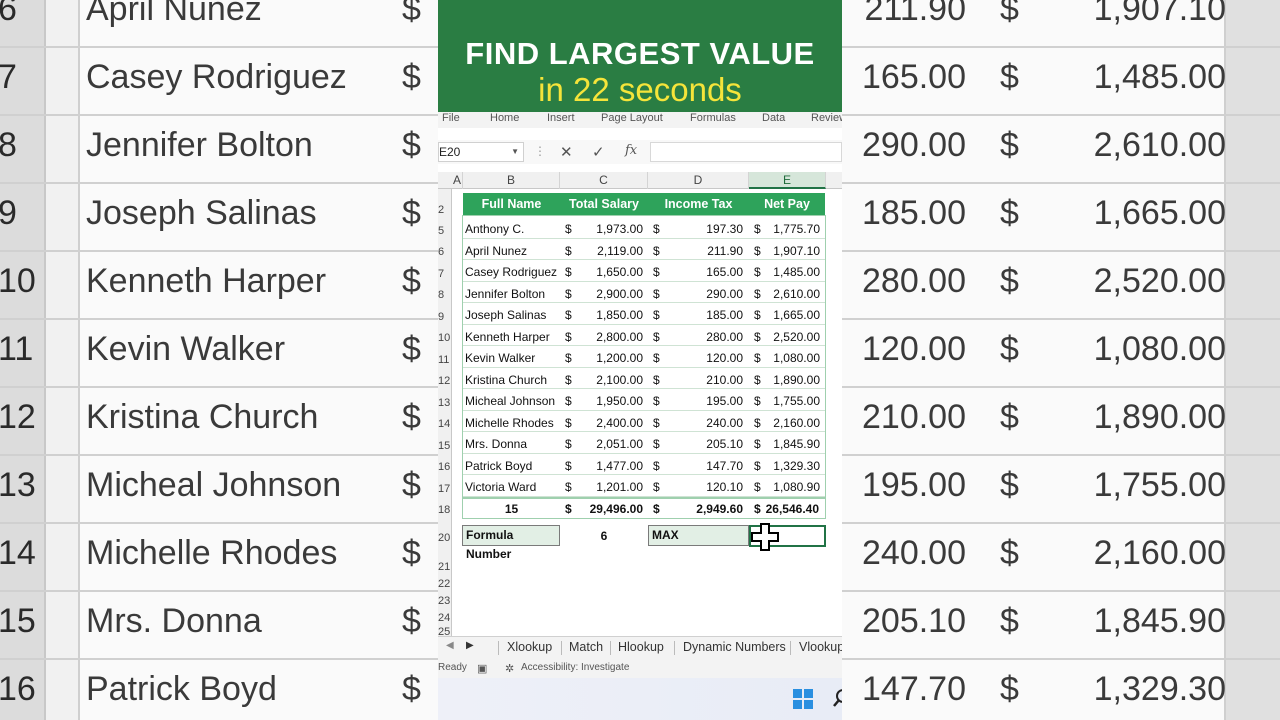 This screenshot has width=1280, height=720. I want to click on row-number: 22, so click(445, 584).